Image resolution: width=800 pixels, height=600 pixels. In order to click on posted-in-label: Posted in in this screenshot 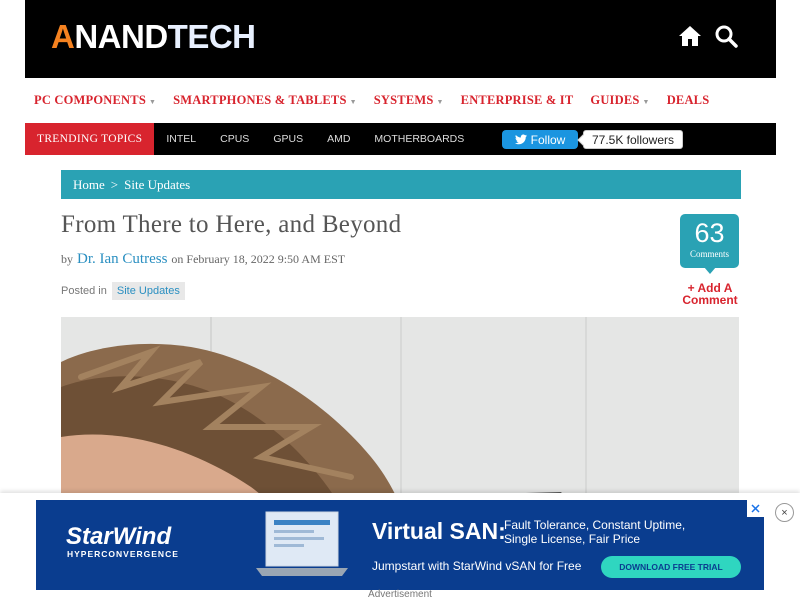, I will do `click(84, 291)`.